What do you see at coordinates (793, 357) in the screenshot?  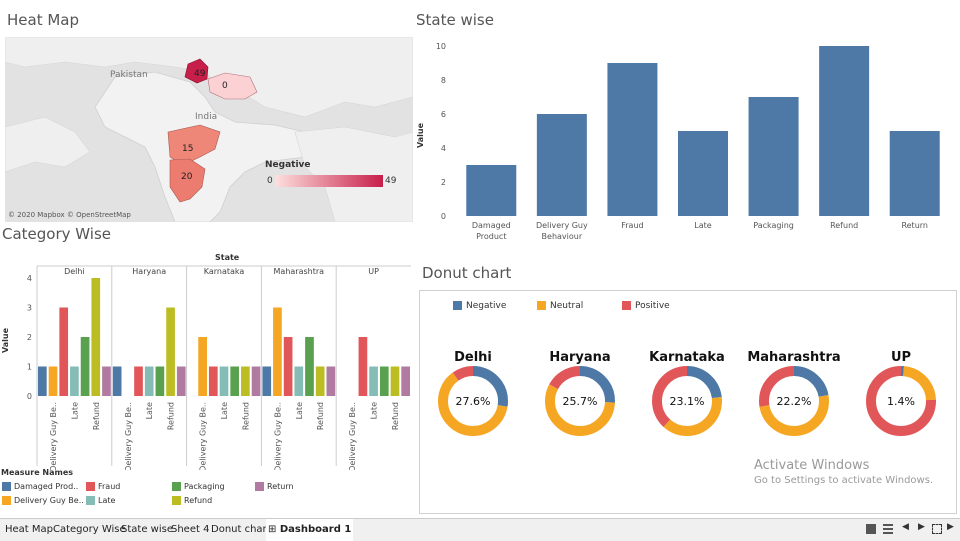 I see `donut-state-name: Maharashtra` at bounding box center [793, 357].